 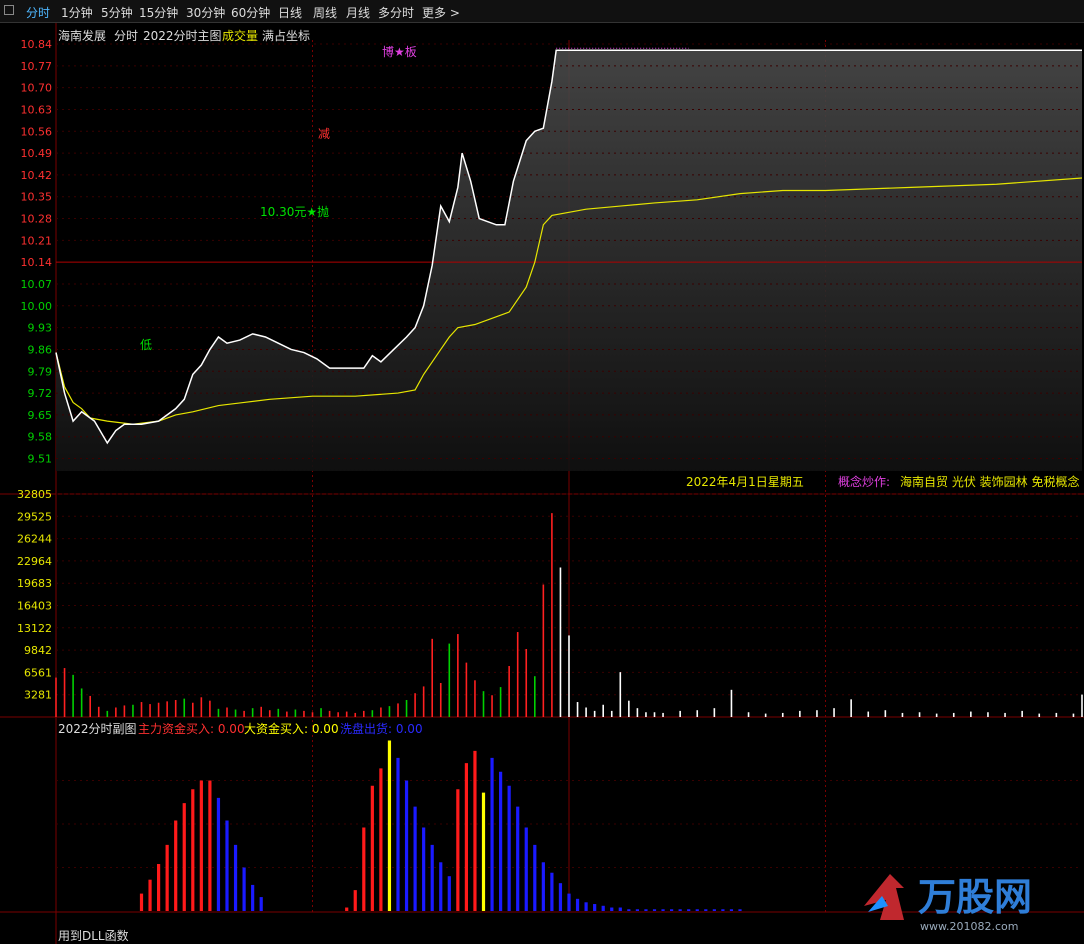 What do you see at coordinates (205, 12) in the screenshot?
I see `toolbar-item-4: 30分钟` at bounding box center [205, 12].